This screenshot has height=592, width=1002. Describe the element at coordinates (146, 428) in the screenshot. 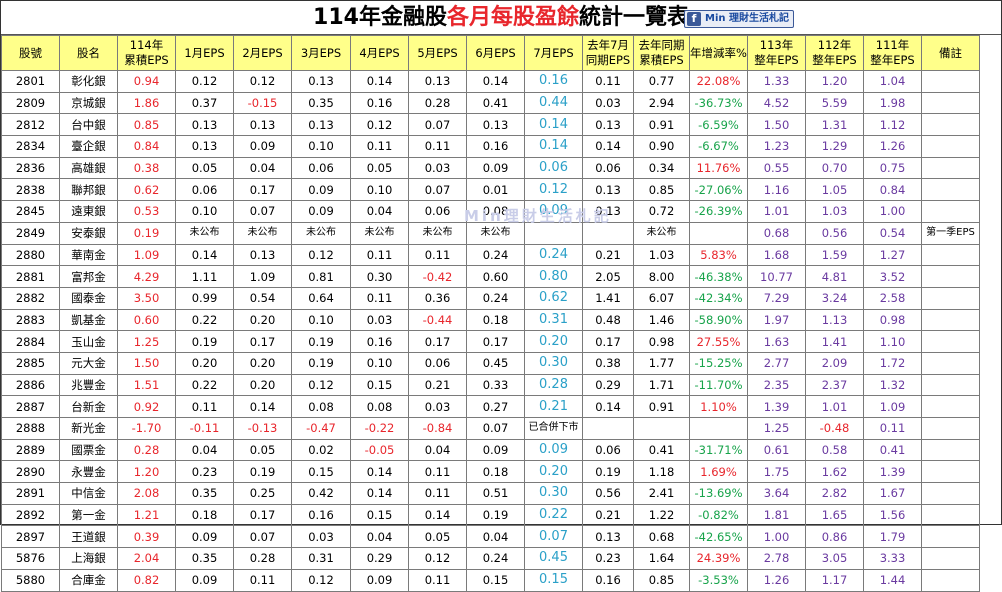

I see `cell-cum: -1.70` at that location.